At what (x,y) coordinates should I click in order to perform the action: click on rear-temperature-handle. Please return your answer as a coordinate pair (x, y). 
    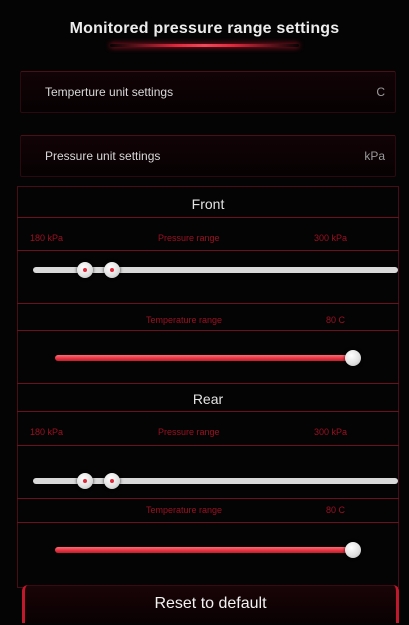
    Looking at the image, I should click on (353, 550).